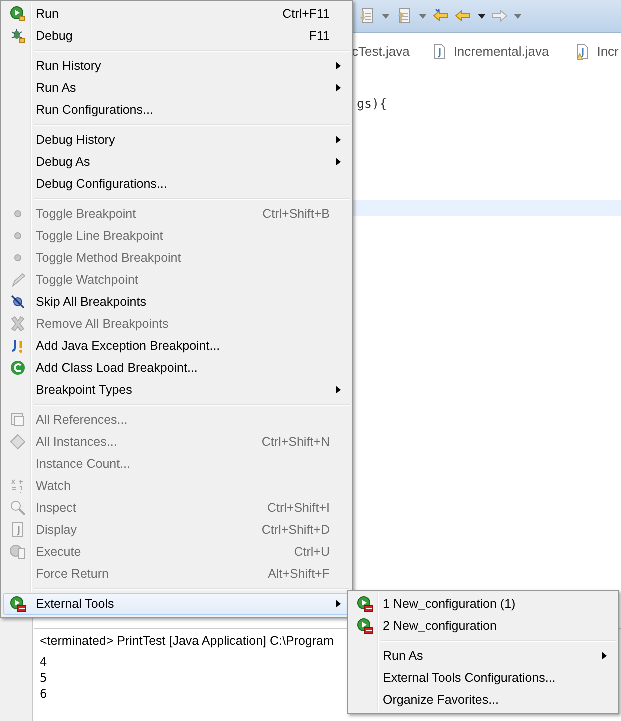 This screenshot has height=721, width=621. Describe the element at coordinates (18, 420) in the screenshot. I see `references-icon` at that location.